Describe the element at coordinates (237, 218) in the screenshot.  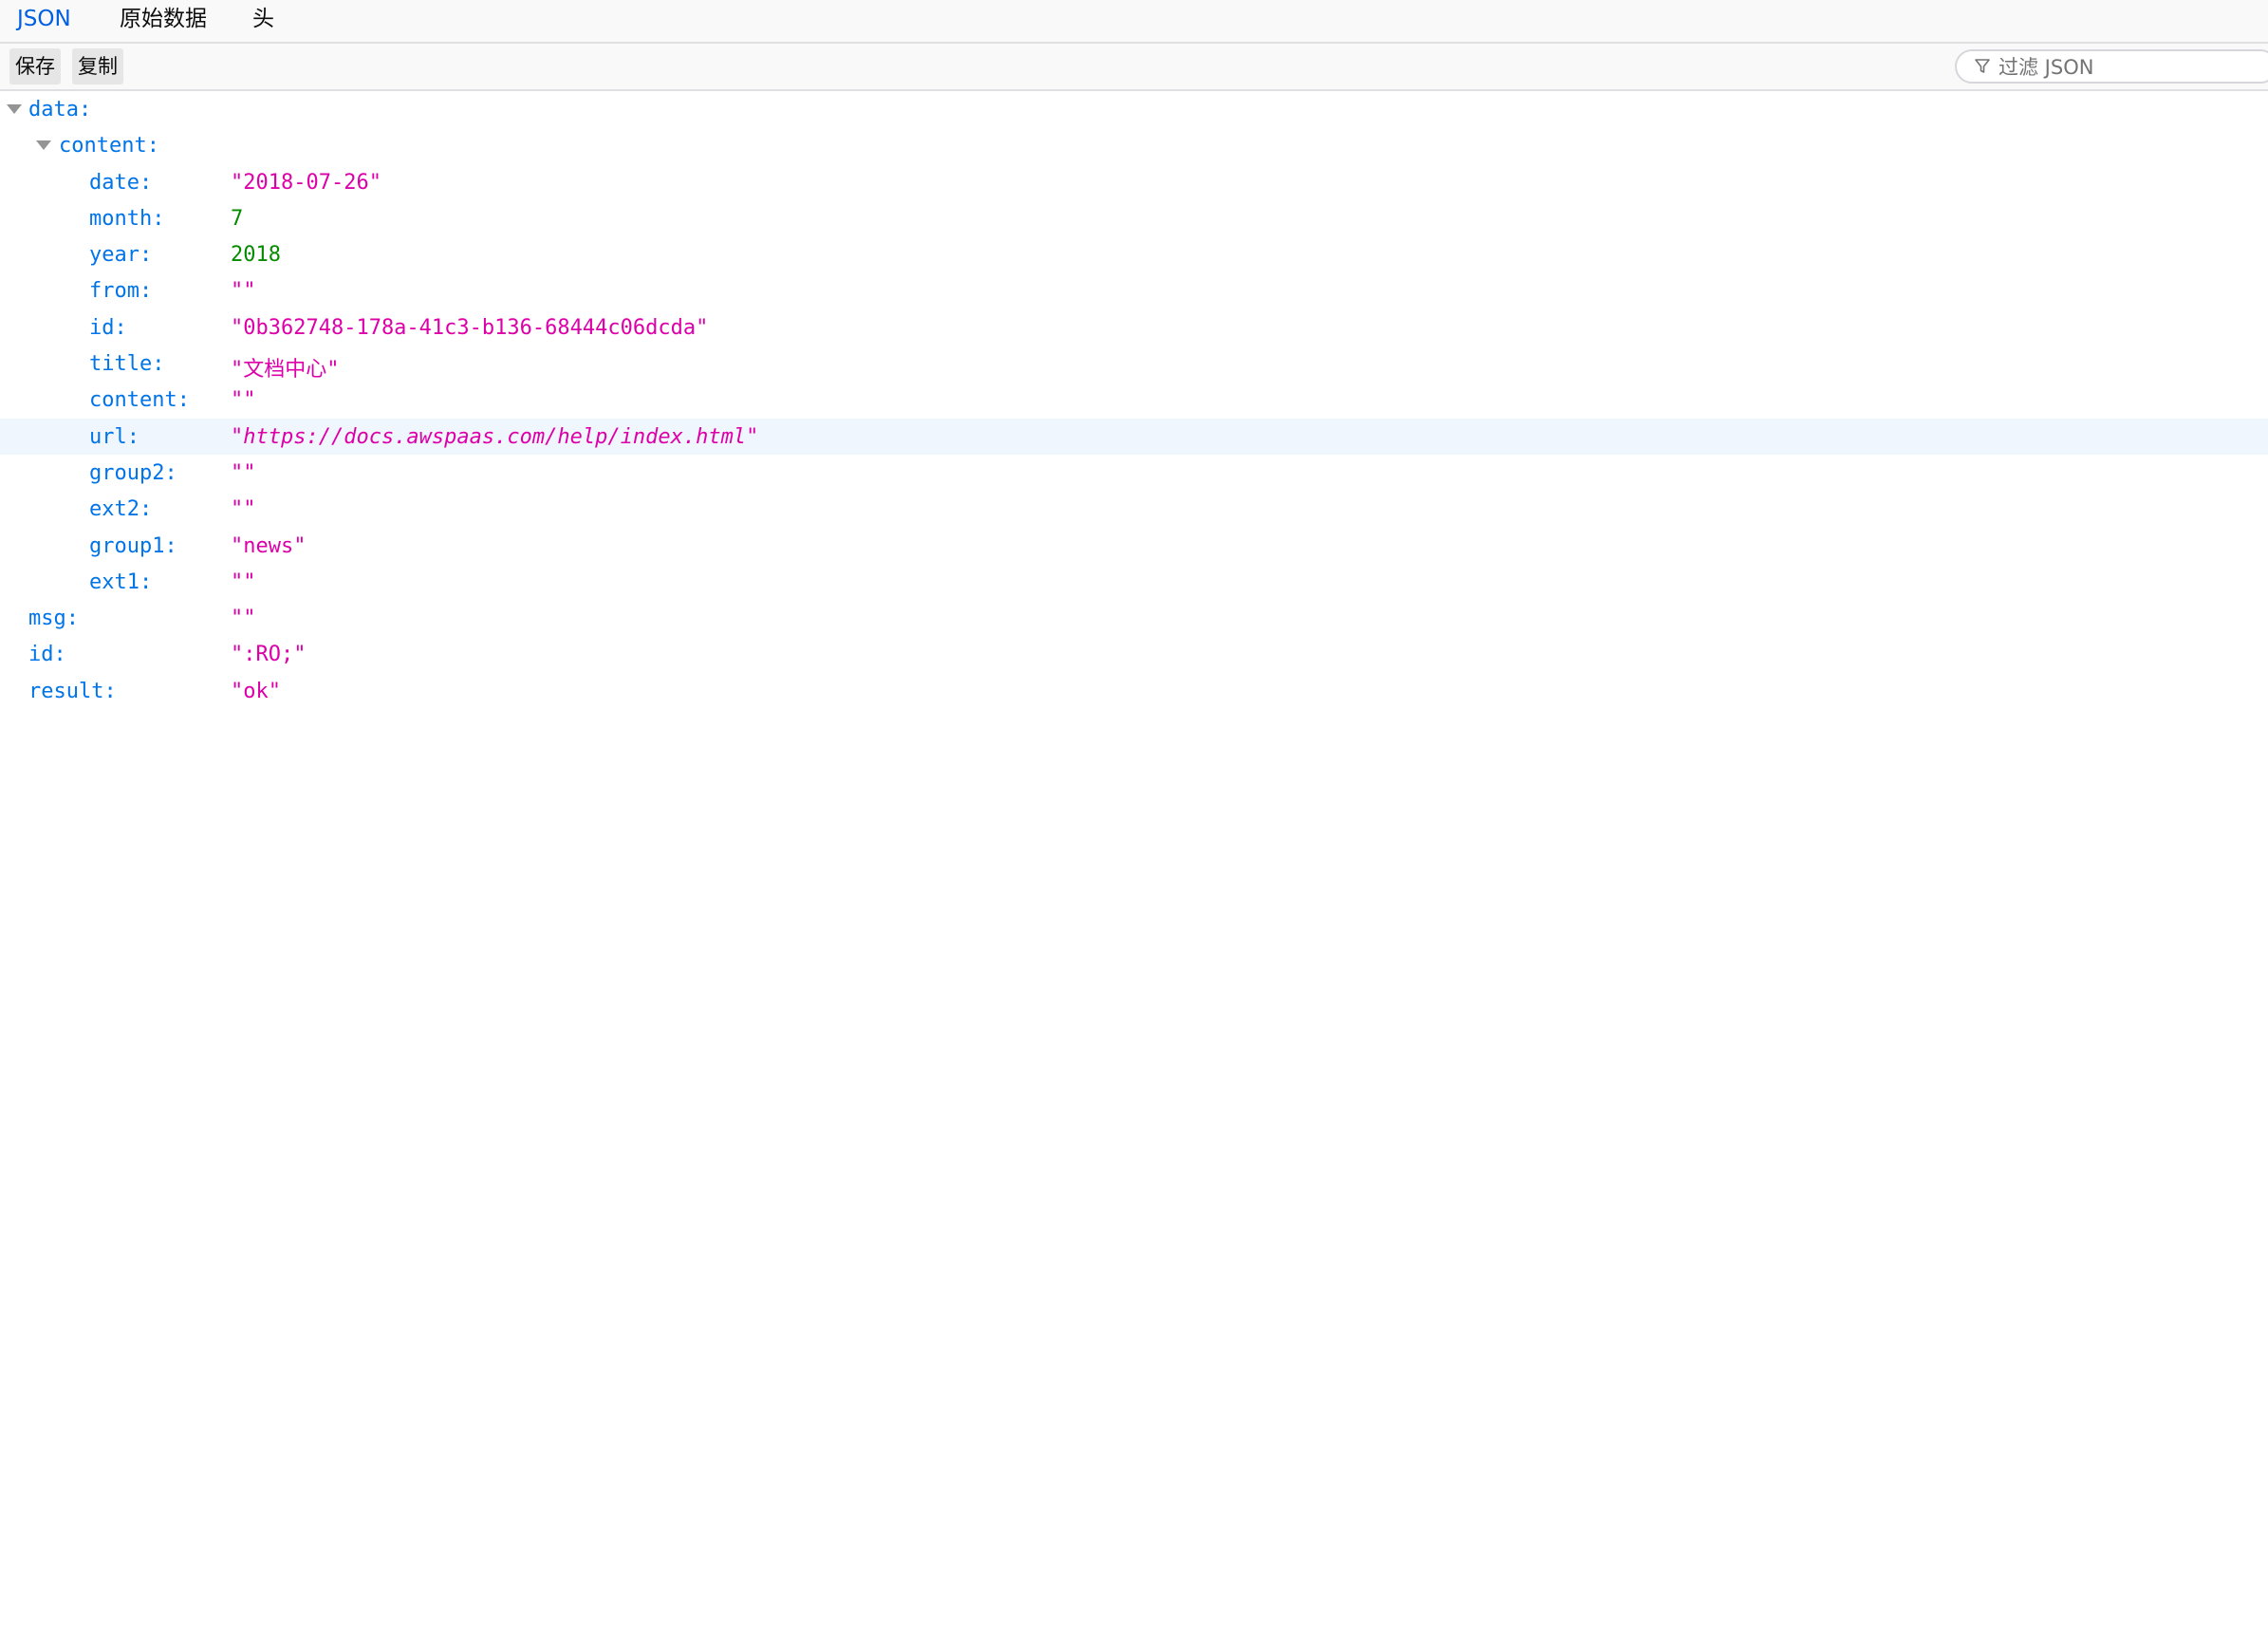
I see `json-value: 7` at that location.